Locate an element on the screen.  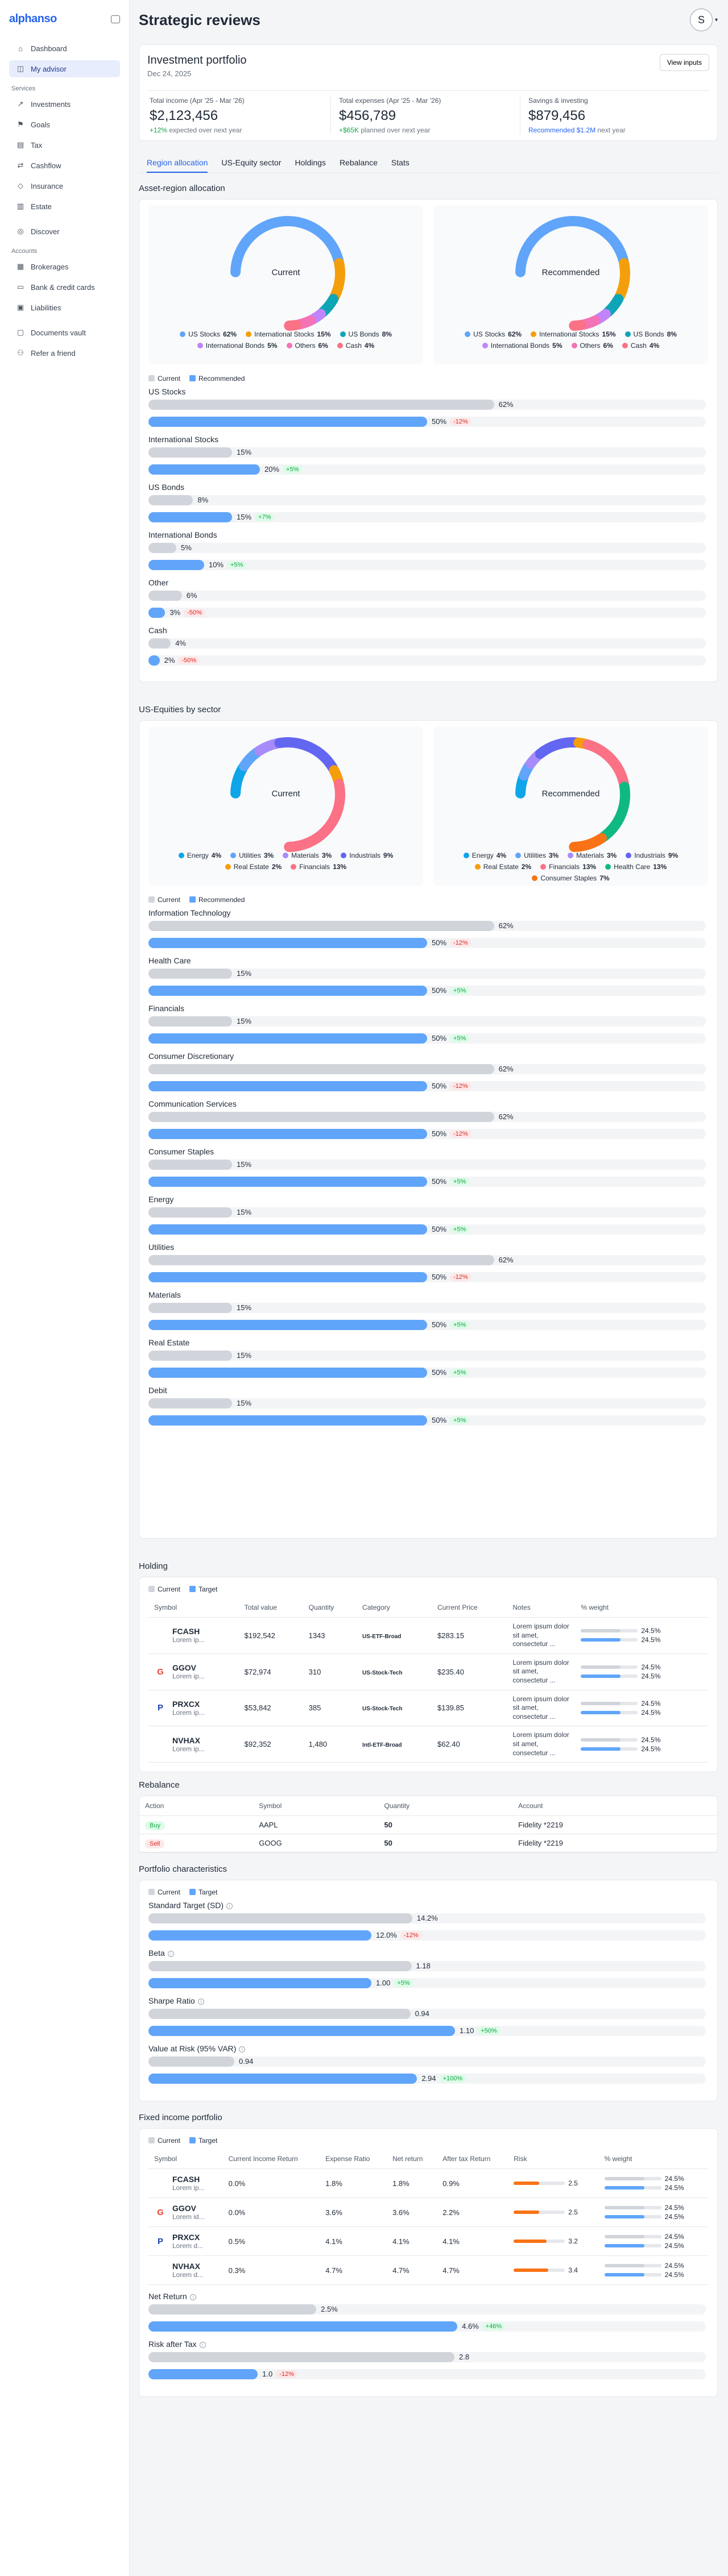
brand-logo: alphanso is located at coordinates (33, 20).